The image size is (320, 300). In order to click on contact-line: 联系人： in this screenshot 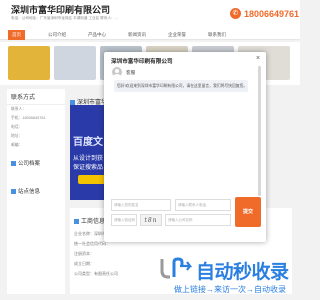, I will do `click(19, 109)`.